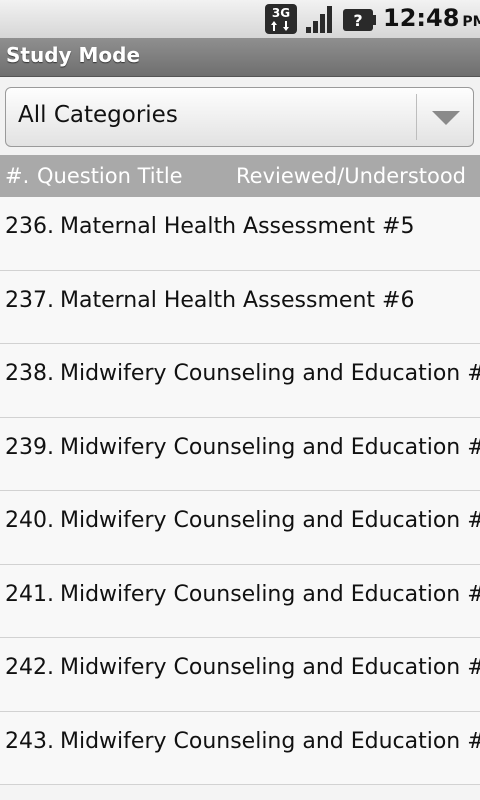 This screenshot has height=800, width=480. What do you see at coordinates (29, 226) in the screenshot?
I see `question-number: 236.` at bounding box center [29, 226].